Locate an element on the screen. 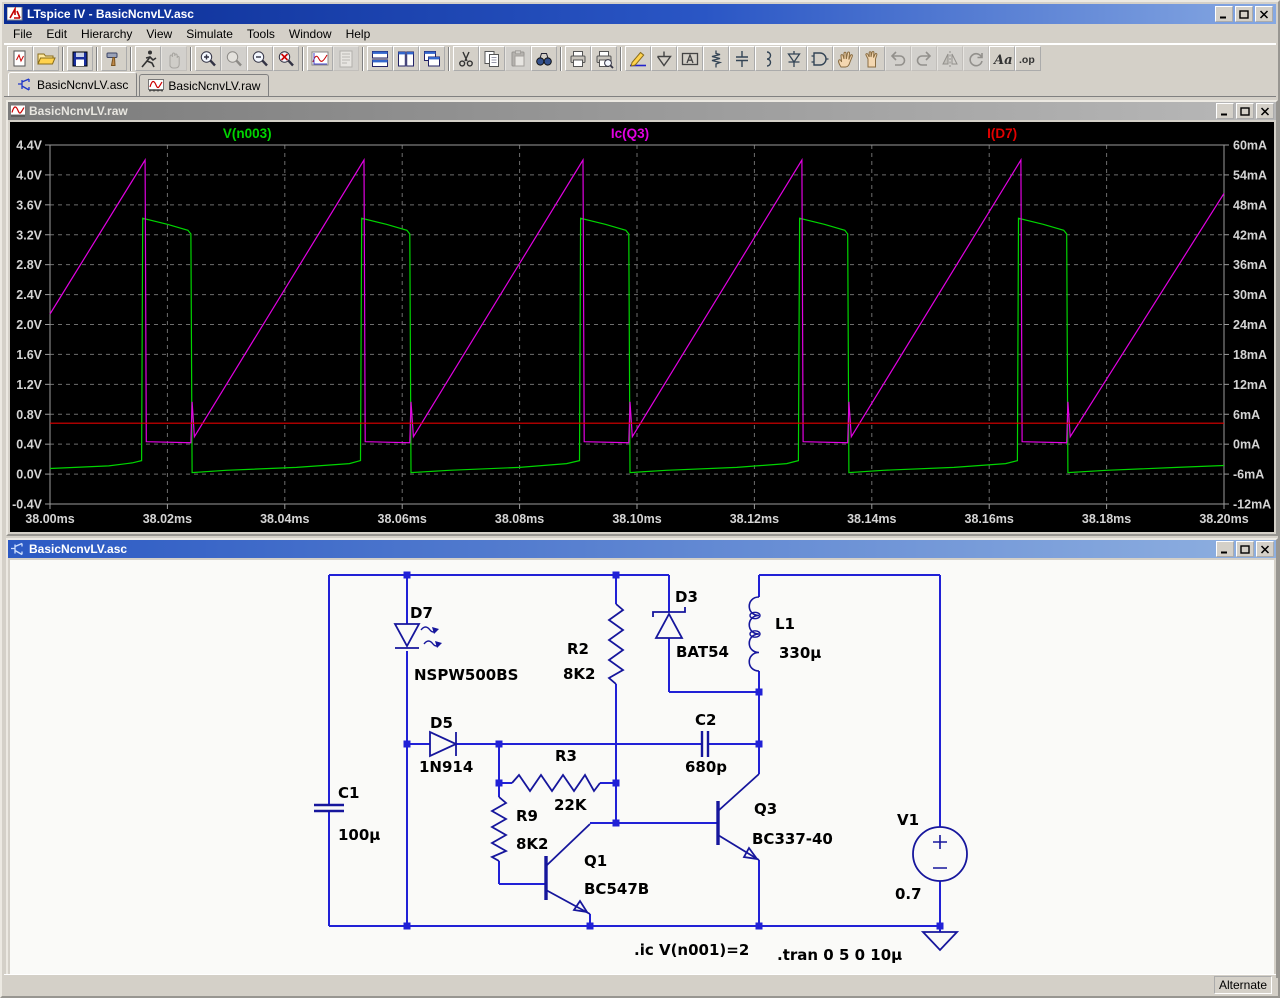  toolbar-separator is located at coordinates (97, 58).